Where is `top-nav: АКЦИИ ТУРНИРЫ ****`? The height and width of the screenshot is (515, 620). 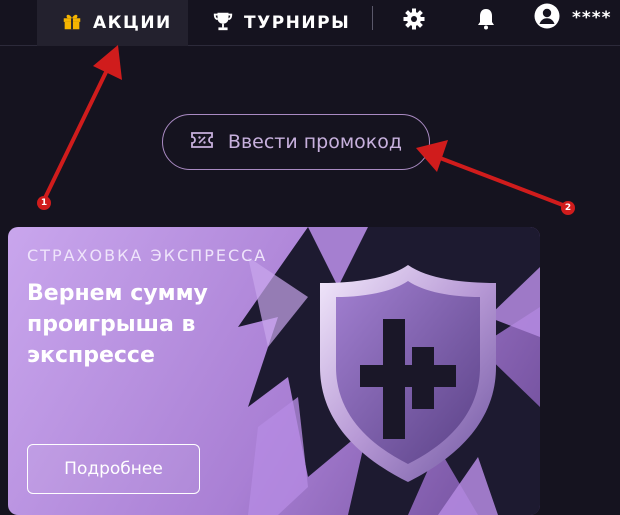 top-nav: АКЦИИ ТУРНИРЫ **** is located at coordinates (310, 23).